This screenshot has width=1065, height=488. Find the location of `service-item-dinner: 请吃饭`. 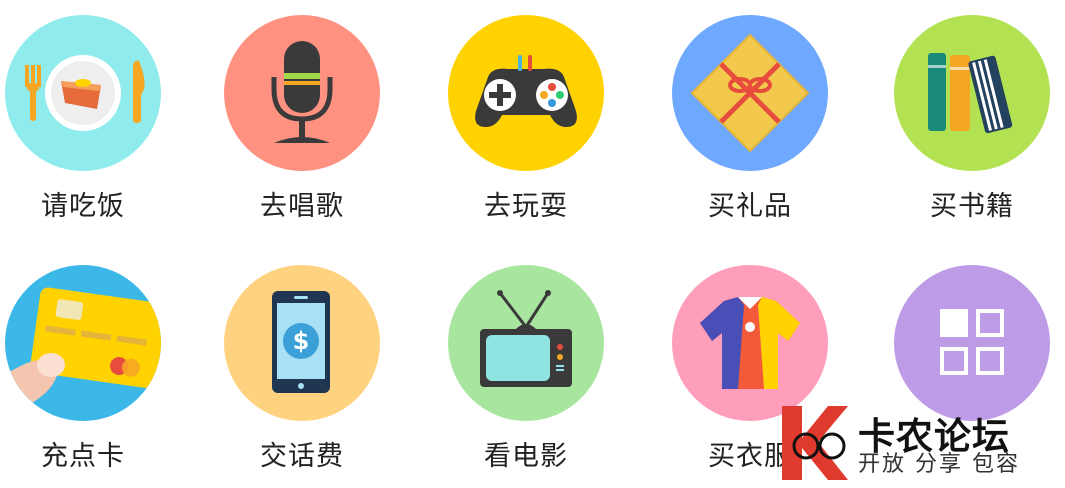

service-item-dinner: 请吃饭 is located at coordinates (91, 115).